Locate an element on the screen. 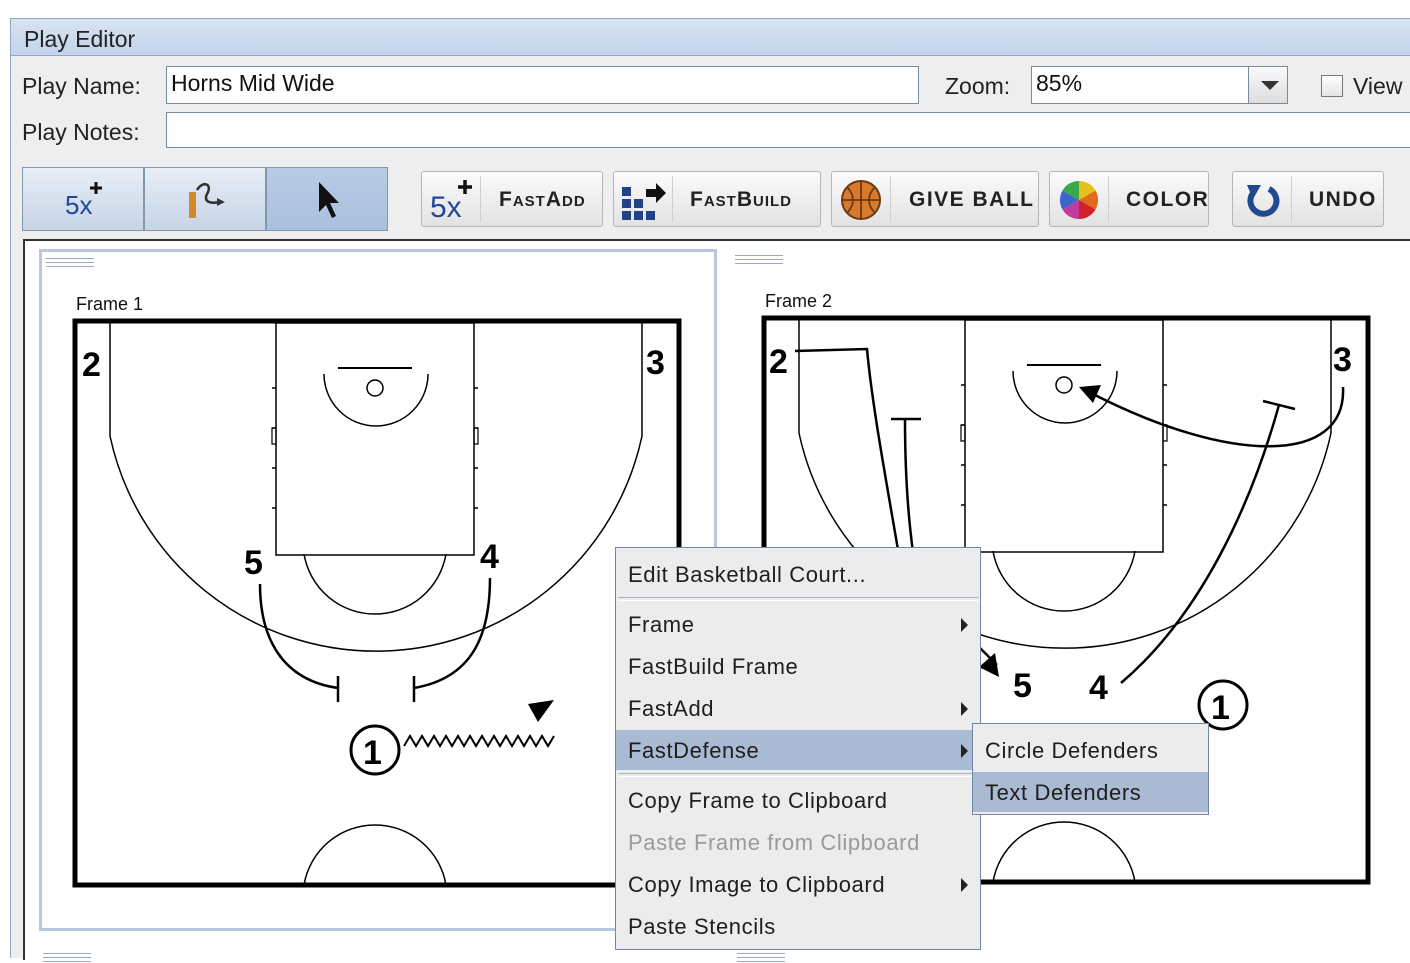 The width and height of the screenshot is (1410, 963). 5x-icon-text: 5x is located at coordinates (78, 205).